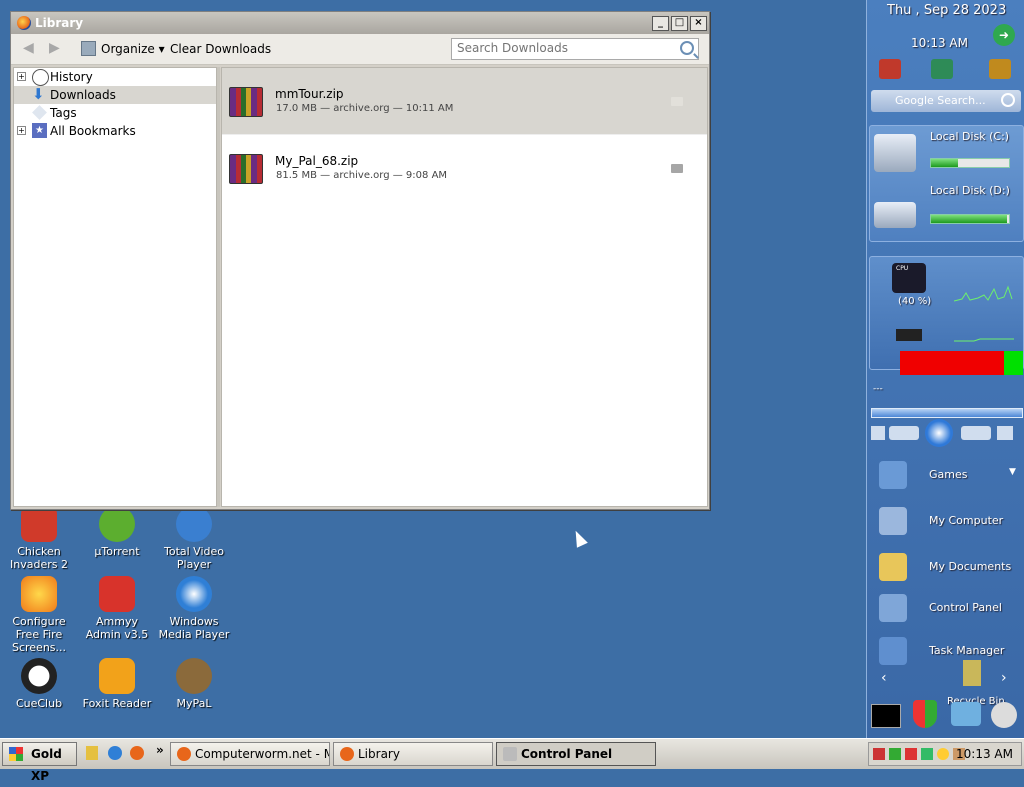 Image resolution: width=1024 pixels, height=787 pixels. I want to click on taskbar-clock: 10:13 AM, so click(984, 754).